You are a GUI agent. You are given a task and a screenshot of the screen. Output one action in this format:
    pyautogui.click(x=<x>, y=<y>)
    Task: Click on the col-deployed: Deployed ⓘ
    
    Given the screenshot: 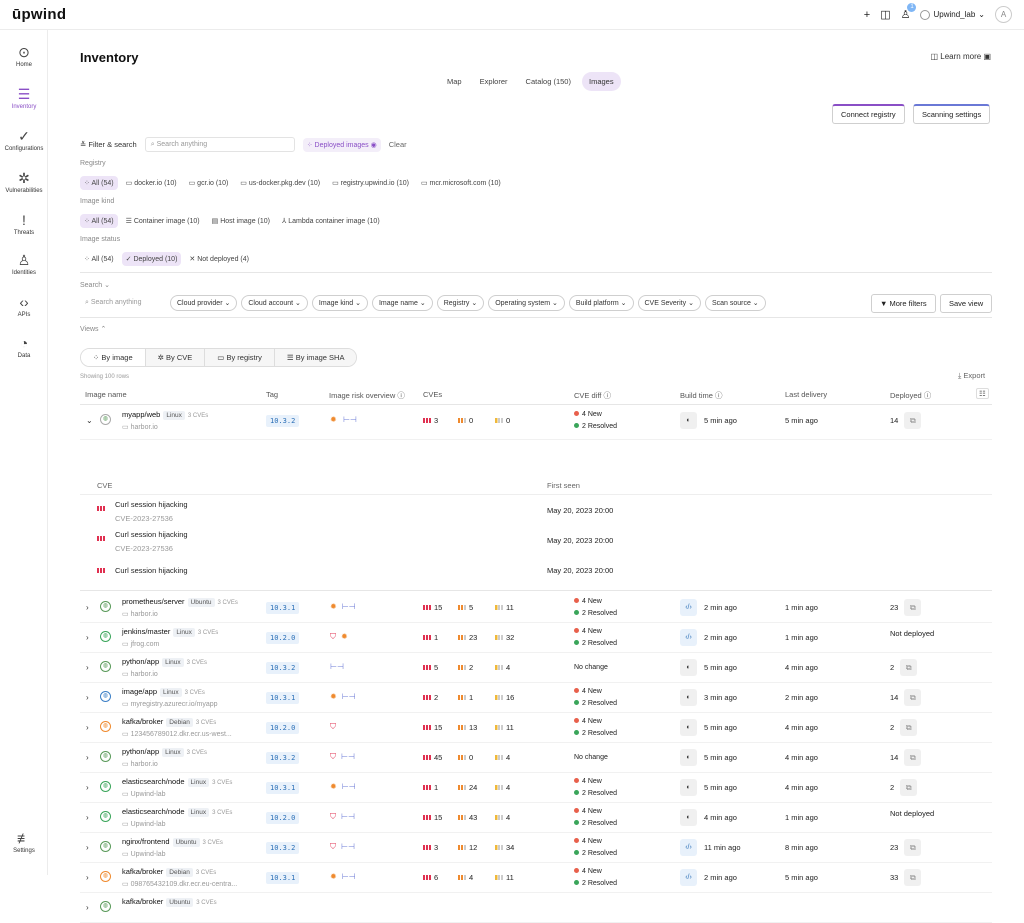 What is the action you would take?
    pyautogui.click(x=910, y=395)
    